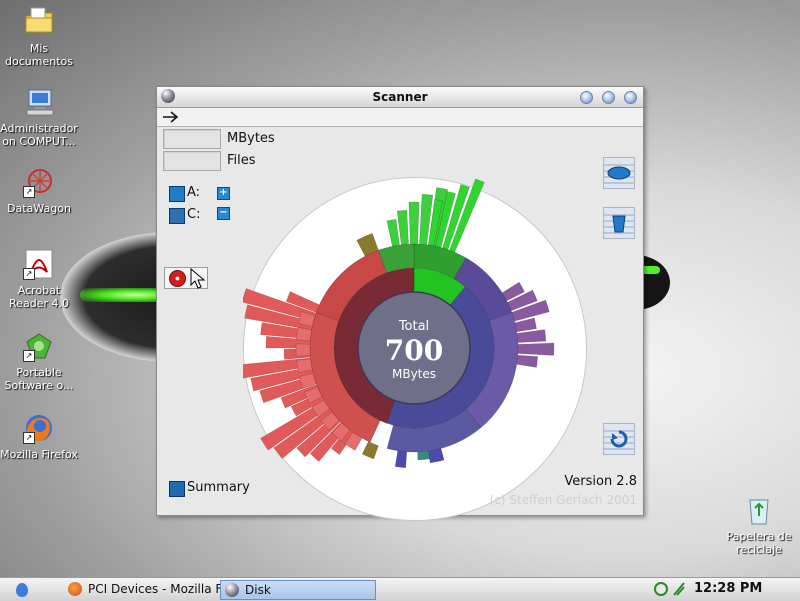 The image size is (800, 601). Describe the element at coordinates (586, 97) in the screenshot. I see `minimize-button` at that location.